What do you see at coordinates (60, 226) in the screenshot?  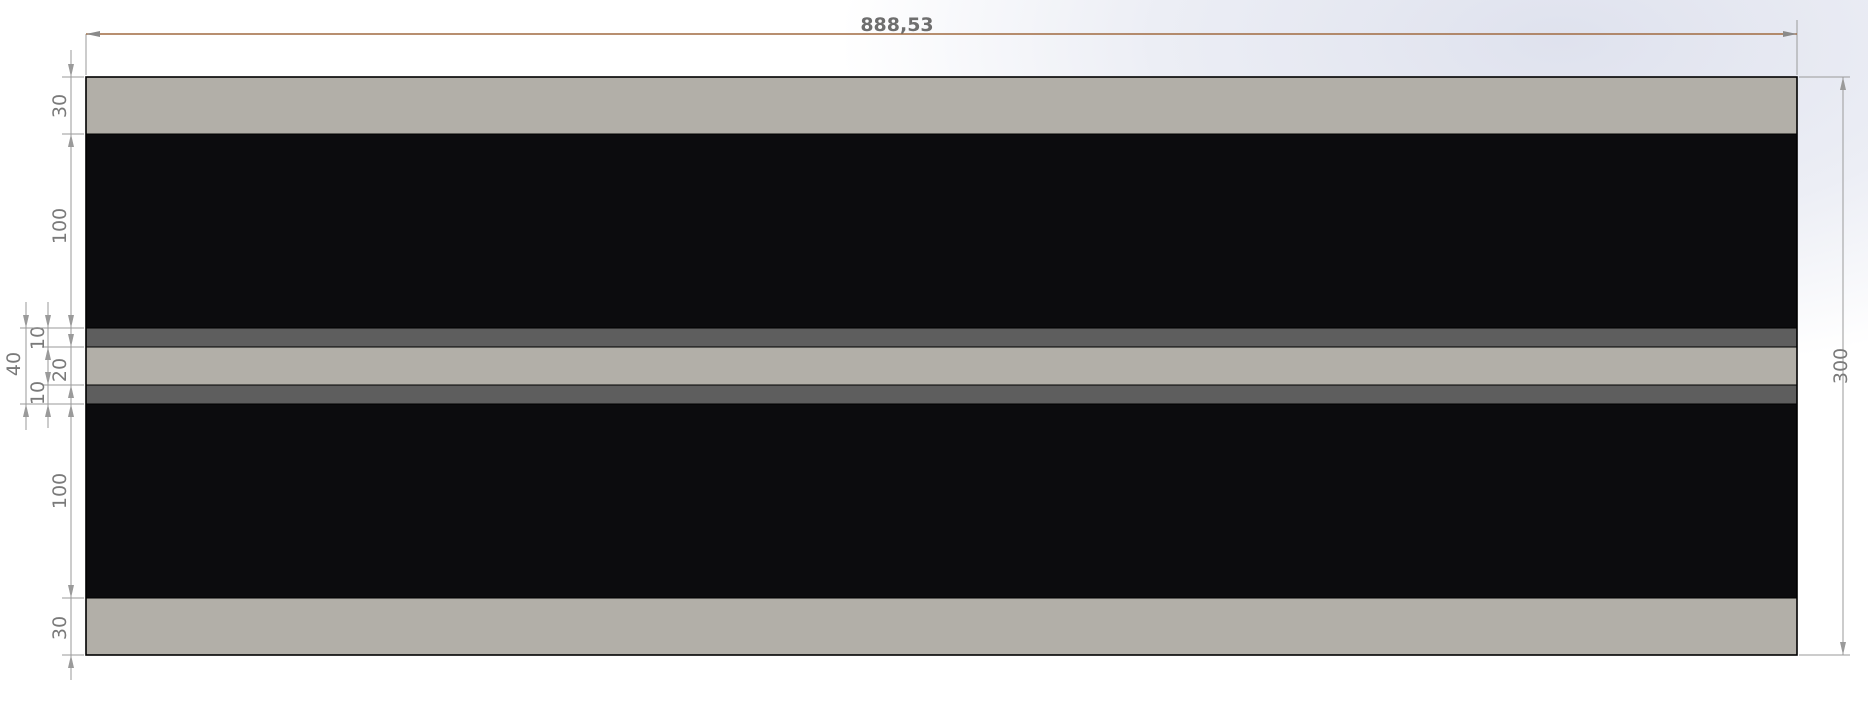 I see `dim-upper-100: 100` at bounding box center [60, 226].